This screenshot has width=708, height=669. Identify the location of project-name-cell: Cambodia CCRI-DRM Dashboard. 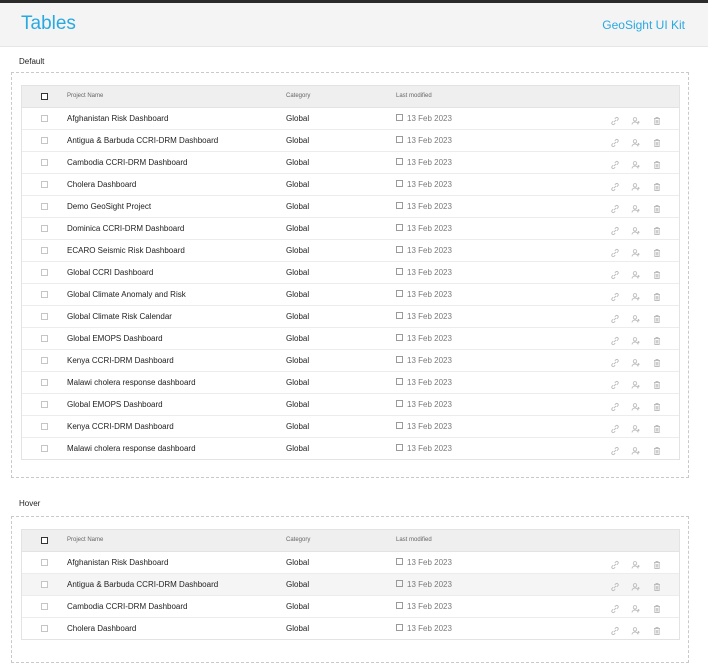
(127, 162).